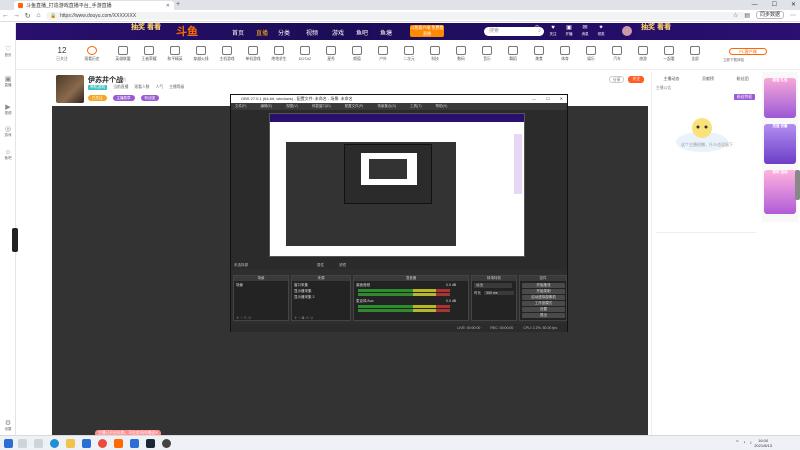  Describe the element at coordinates (751, 443) in the screenshot. I see `volume-icon: ♪` at that location.